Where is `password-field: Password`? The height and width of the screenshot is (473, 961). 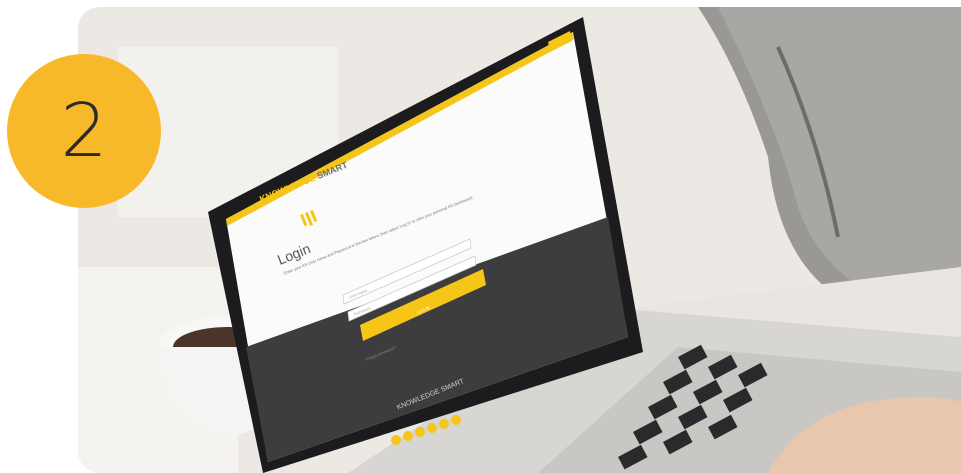 password-field: Password is located at coordinates (362, 310).